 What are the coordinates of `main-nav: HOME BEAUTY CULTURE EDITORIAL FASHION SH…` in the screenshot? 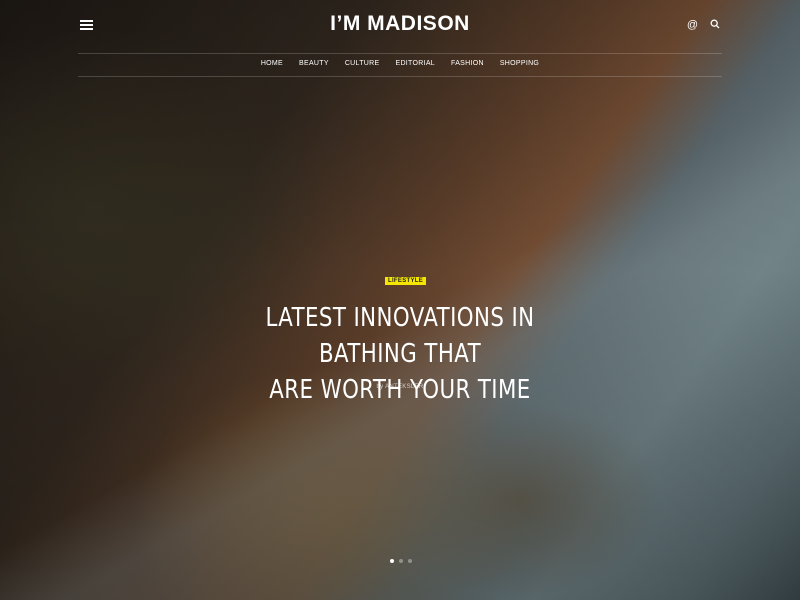 It's located at (400, 63).